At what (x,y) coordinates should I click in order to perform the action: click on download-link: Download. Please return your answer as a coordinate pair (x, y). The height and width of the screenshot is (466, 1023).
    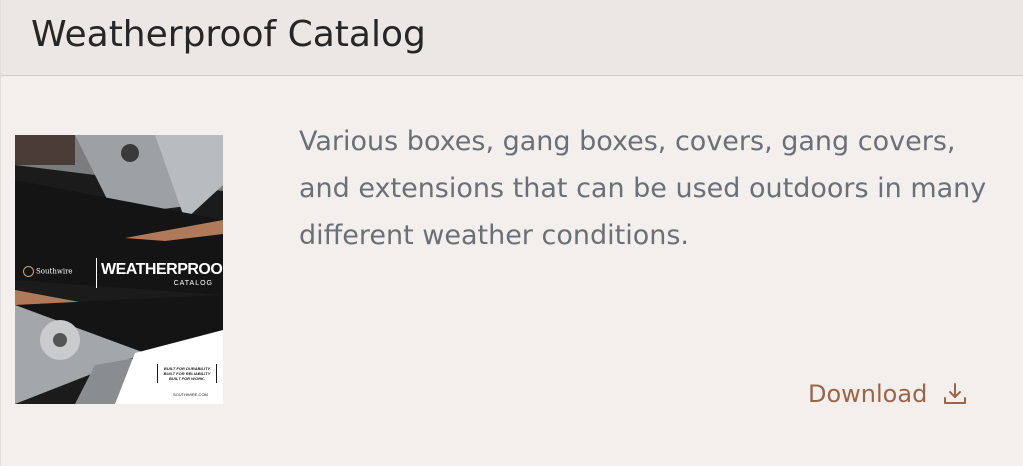
    Looking at the image, I should click on (888, 394).